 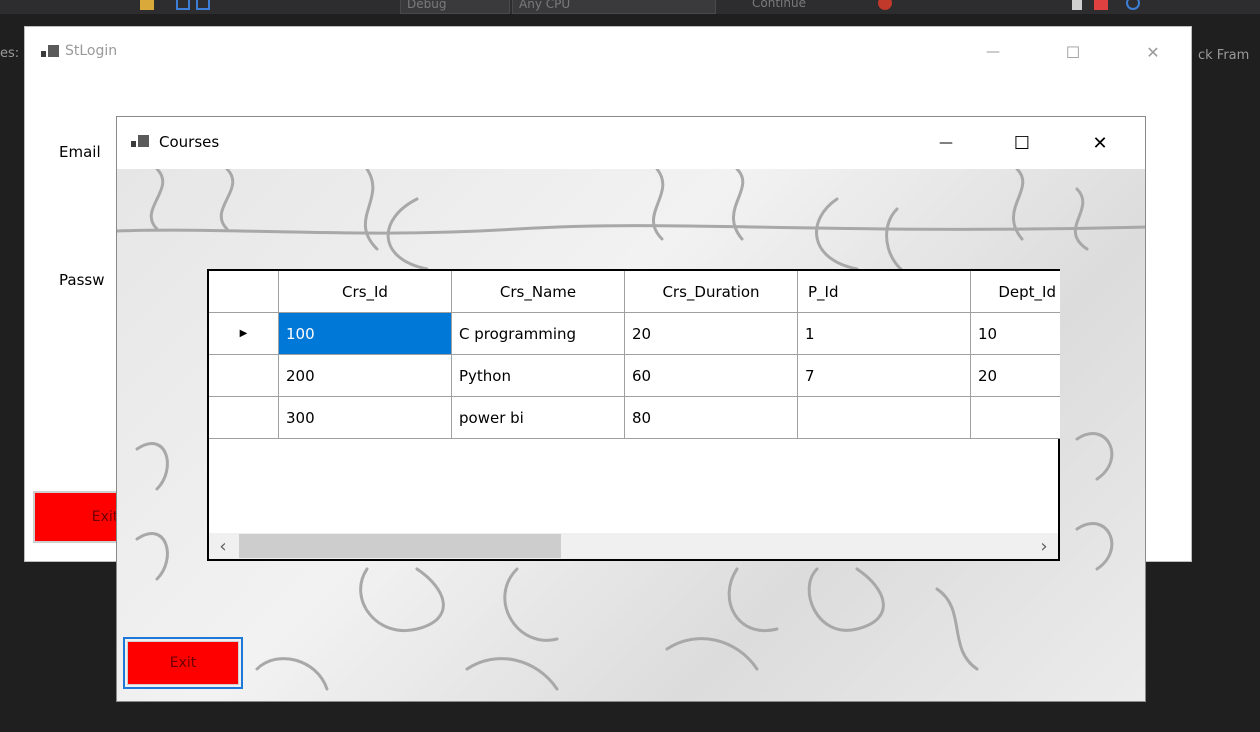 I want to click on table-cell: 300, so click(x=365, y=418).